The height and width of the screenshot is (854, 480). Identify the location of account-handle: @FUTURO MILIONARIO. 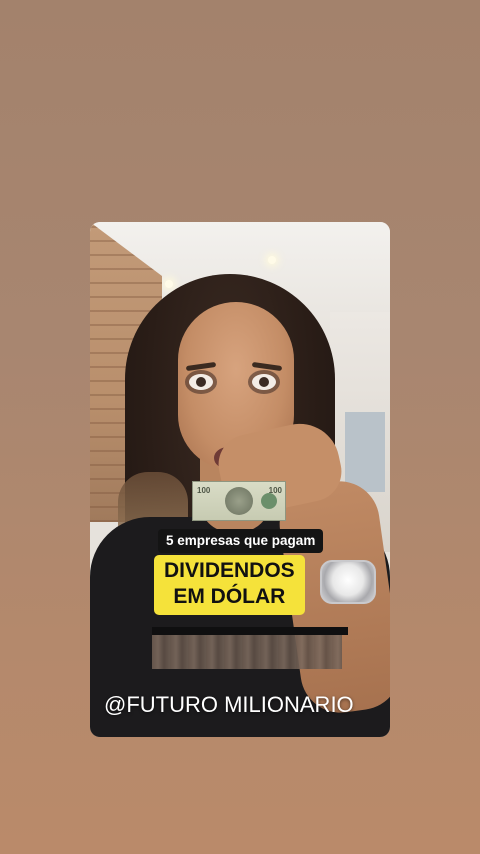
(229, 705).